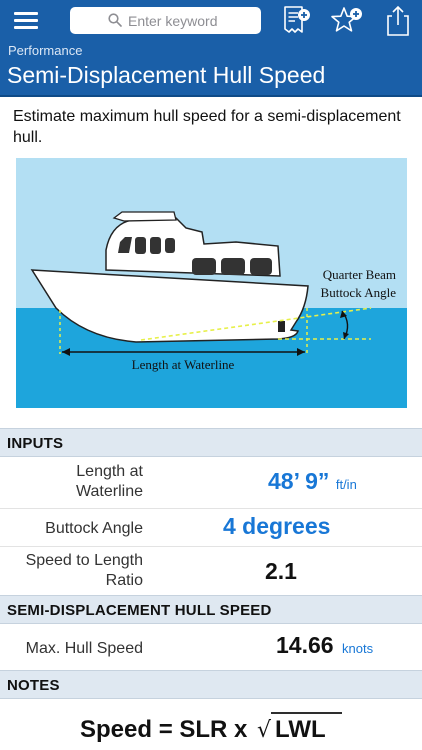 This screenshot has height=750, width=422. What do you see at coordinates (359, 274) in the screenshot?
I see `angle-label: Quarter Beam` at bounding box center [359, 274].